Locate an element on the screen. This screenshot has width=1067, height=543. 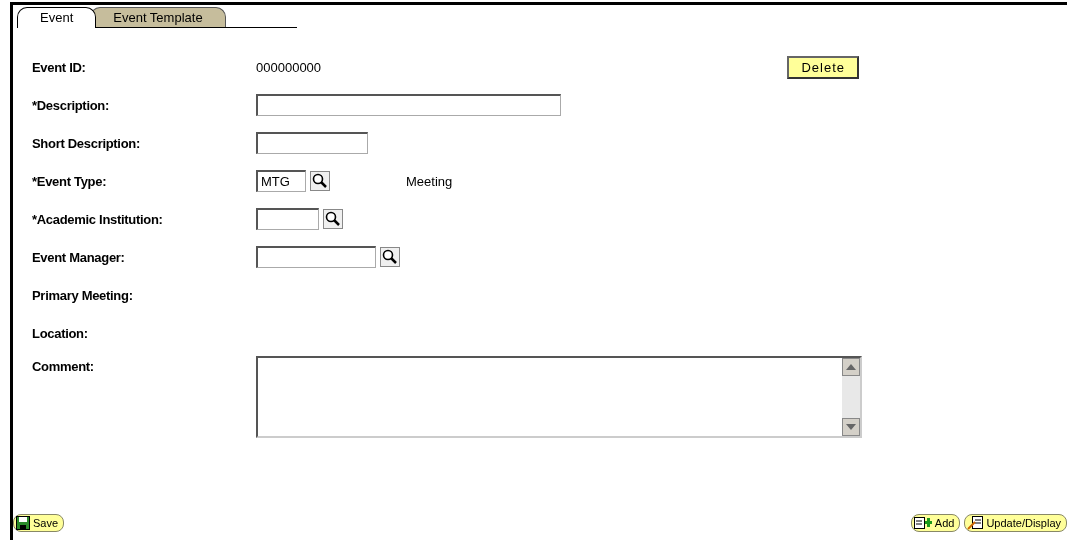
add-list-icon is located at coordinates (922, 523).